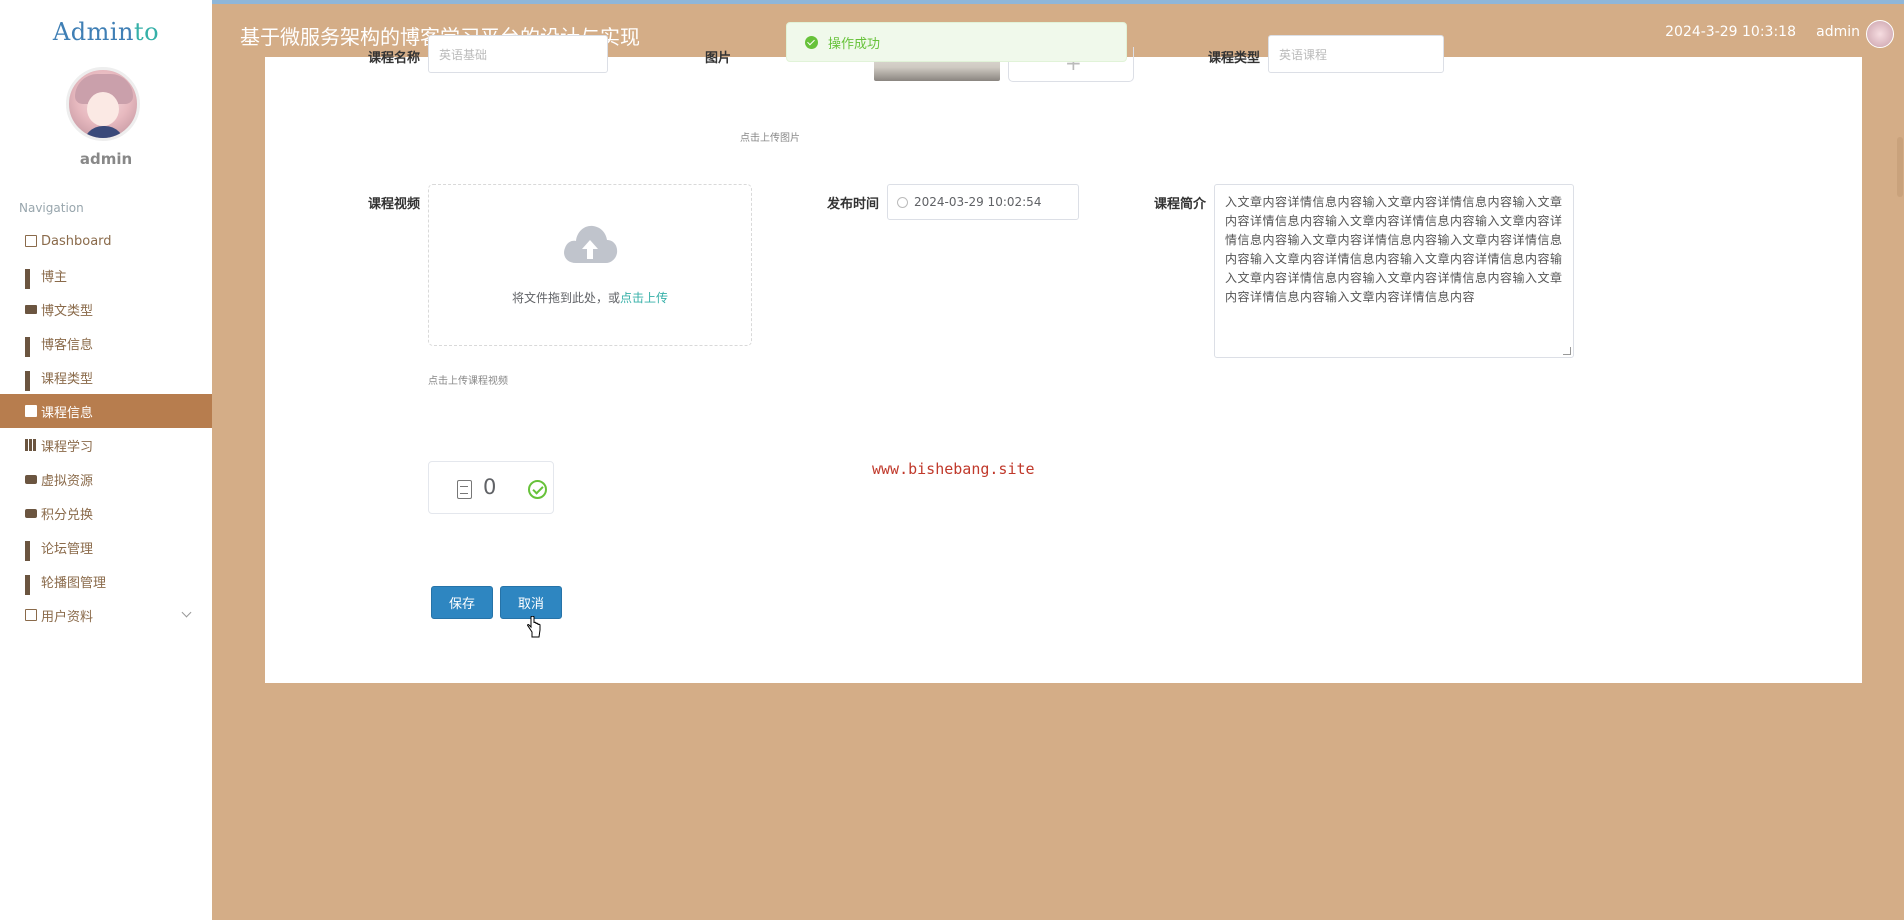 The image size is (1904, 920). What do you see at coordinates (51, 208) in the screenshot?
I see `nav-section-title: Navigation` at bounding box center [51, 208].